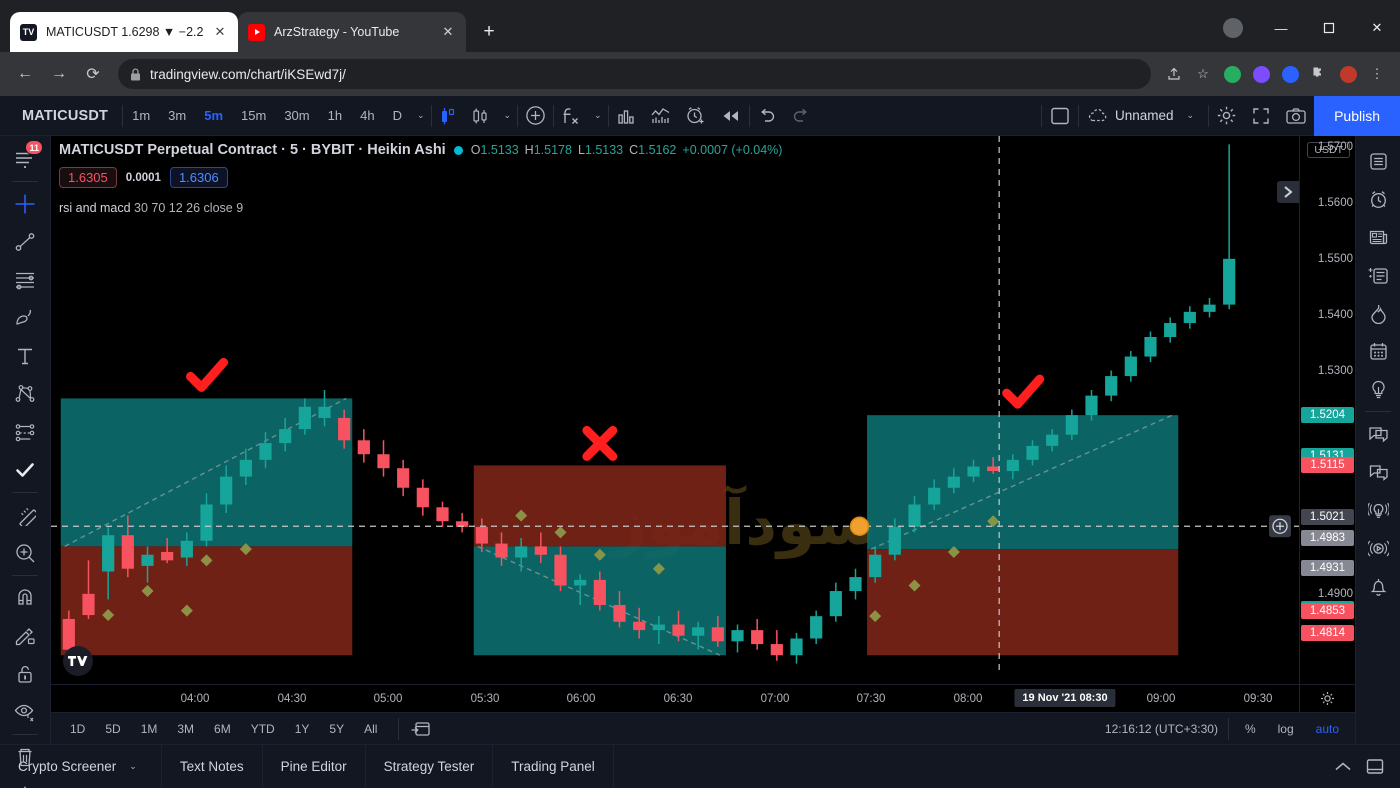 The height and width of the screenshot is (788, 1400). Describe the element at coordinates (1281, 28) in the screenshot. I see `minimize-button: —` at that location.